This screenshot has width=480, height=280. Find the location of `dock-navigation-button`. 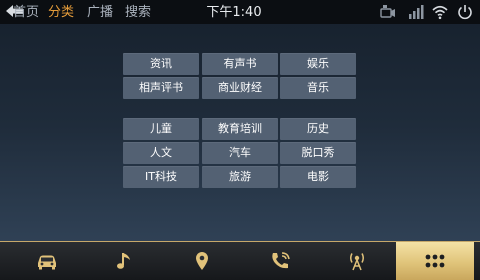

dock-navigation-button is located at coordinates (202, 261).